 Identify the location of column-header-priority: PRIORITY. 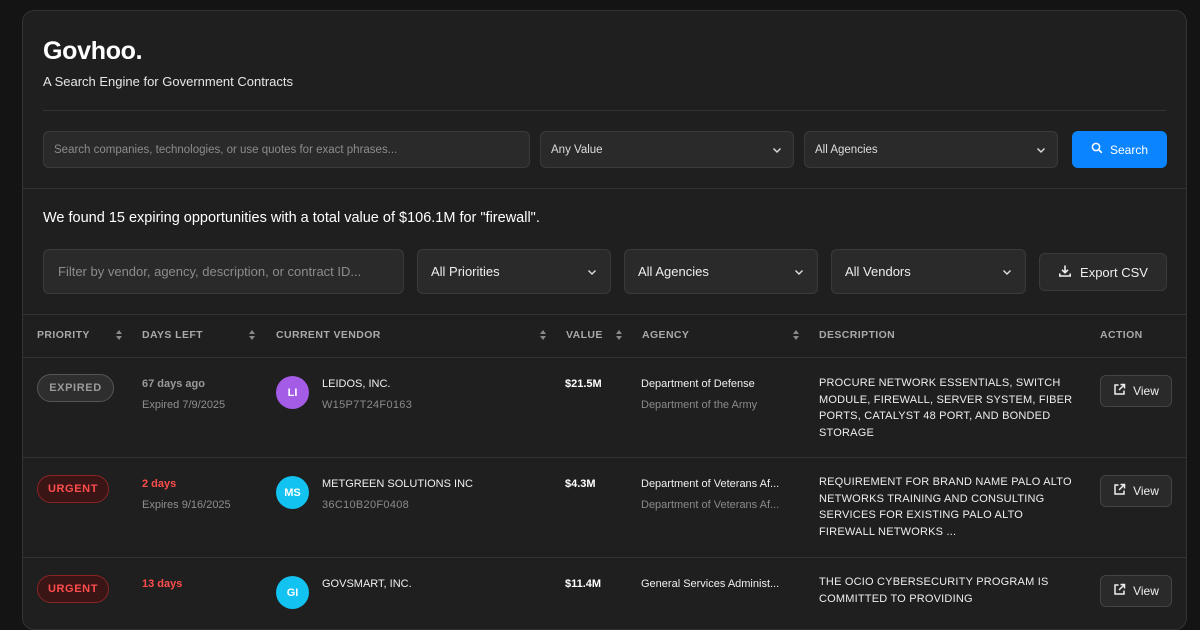
(63, 335).